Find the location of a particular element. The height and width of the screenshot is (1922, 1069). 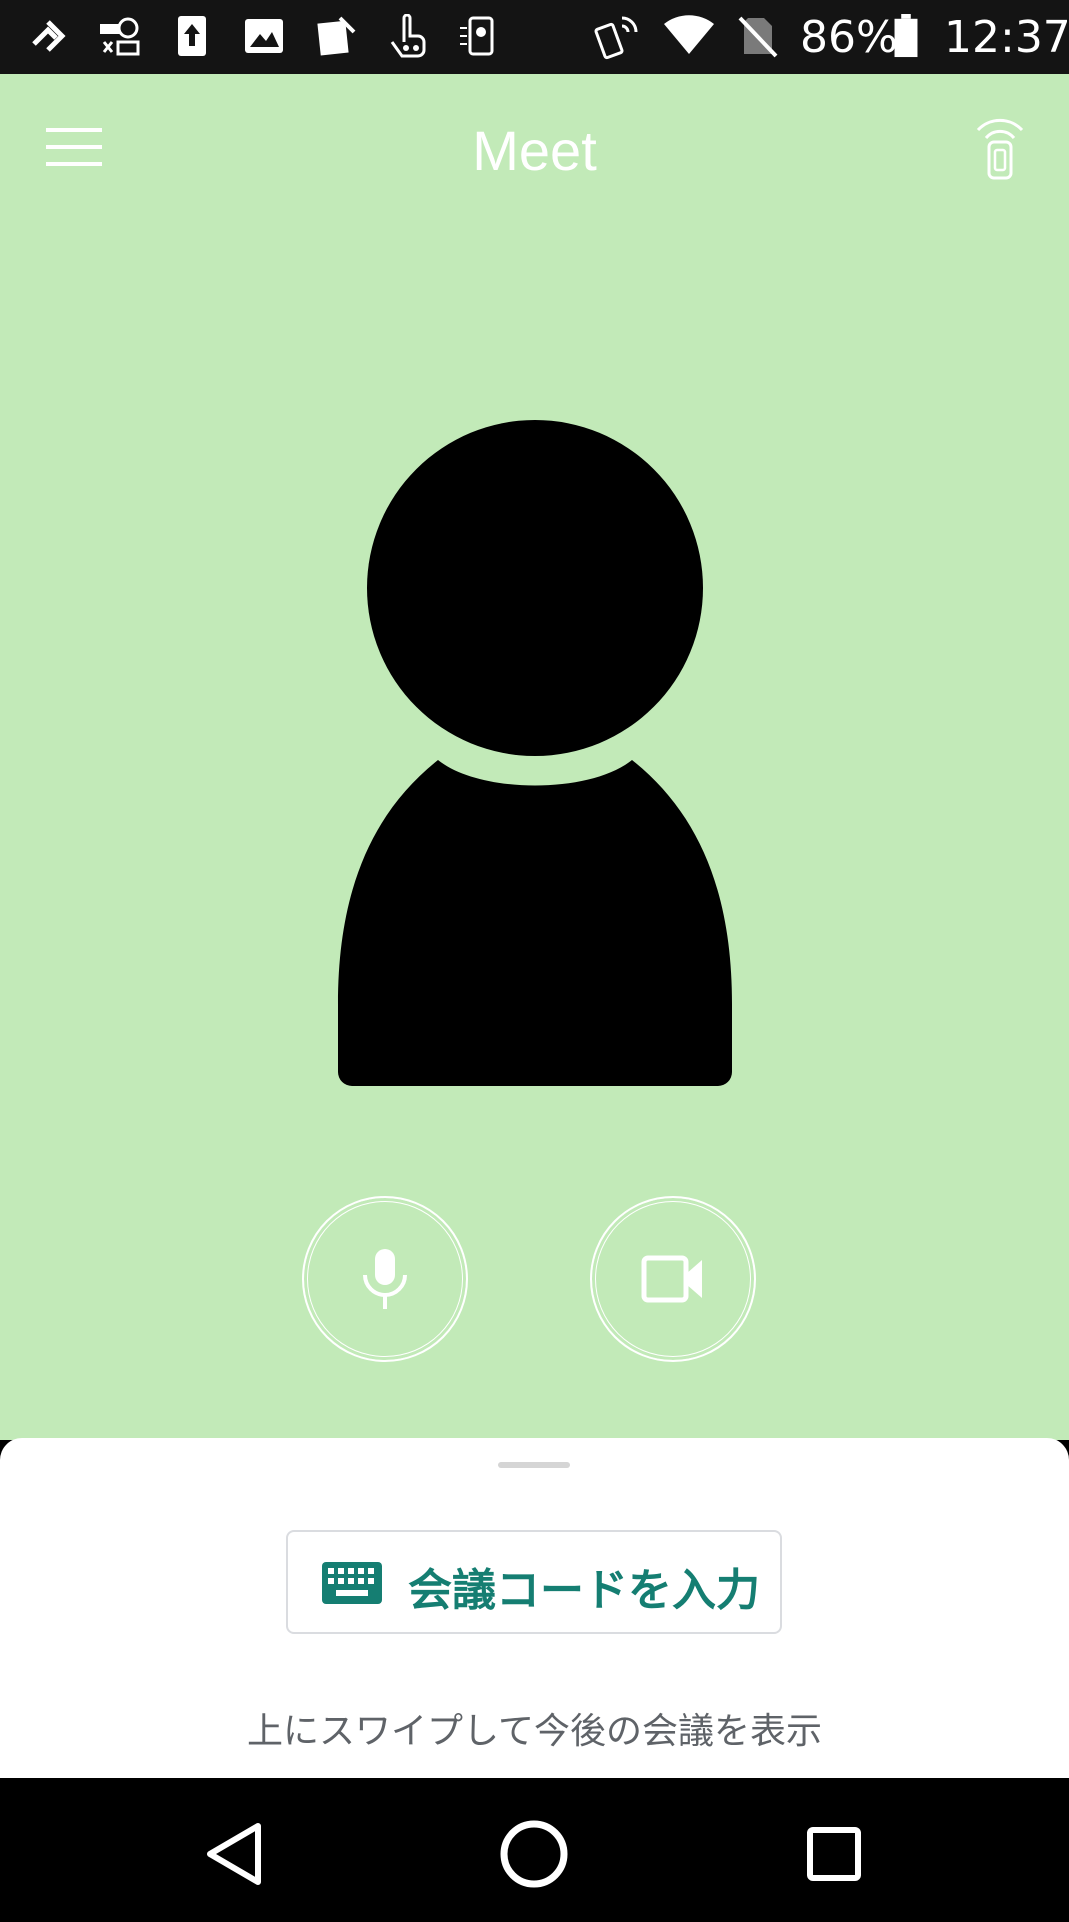

person-silhouette-icon is located at coordinates (535, 753).